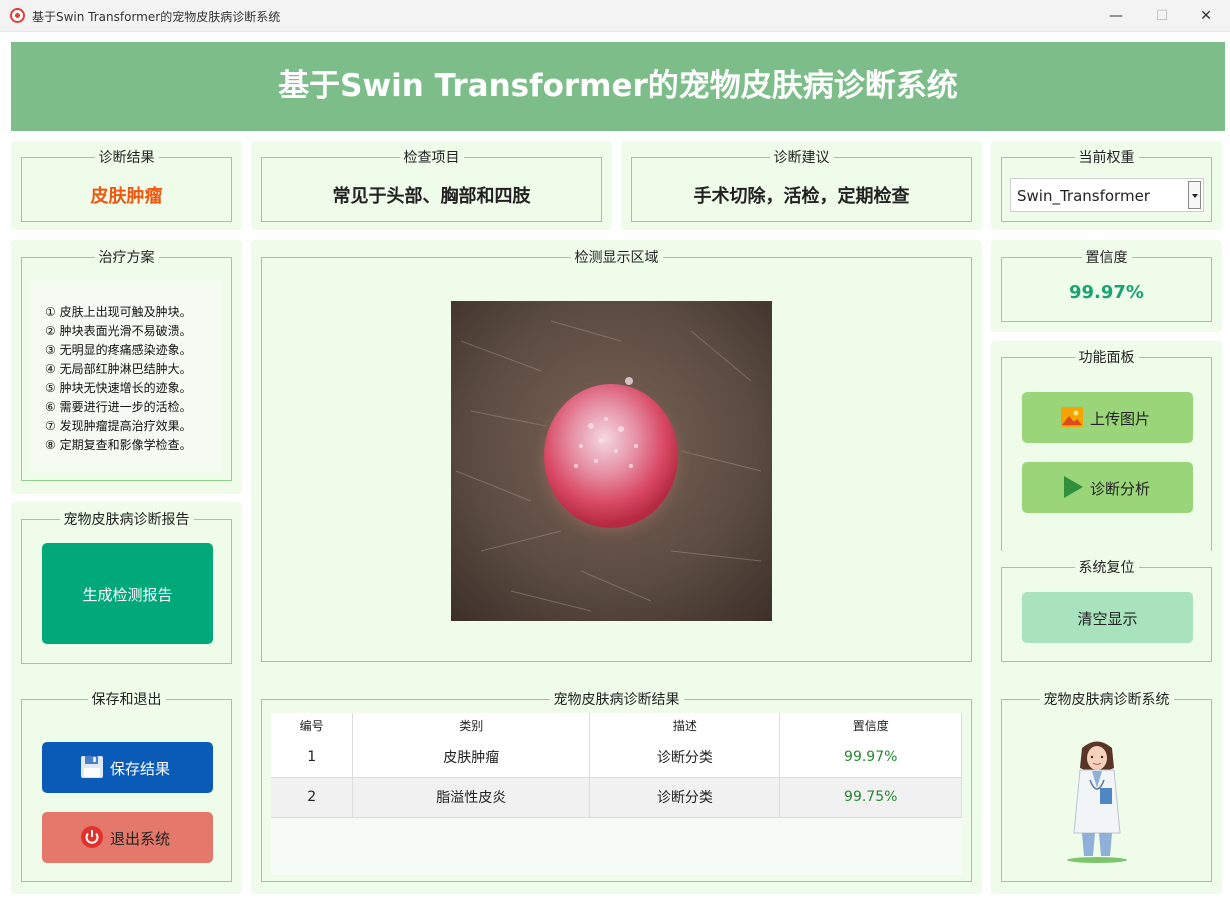 This screenshot has width=1230, height=904. I want to click on system-brand-panel: 宠物皮肤病诊断系统, so click(1106, 788).